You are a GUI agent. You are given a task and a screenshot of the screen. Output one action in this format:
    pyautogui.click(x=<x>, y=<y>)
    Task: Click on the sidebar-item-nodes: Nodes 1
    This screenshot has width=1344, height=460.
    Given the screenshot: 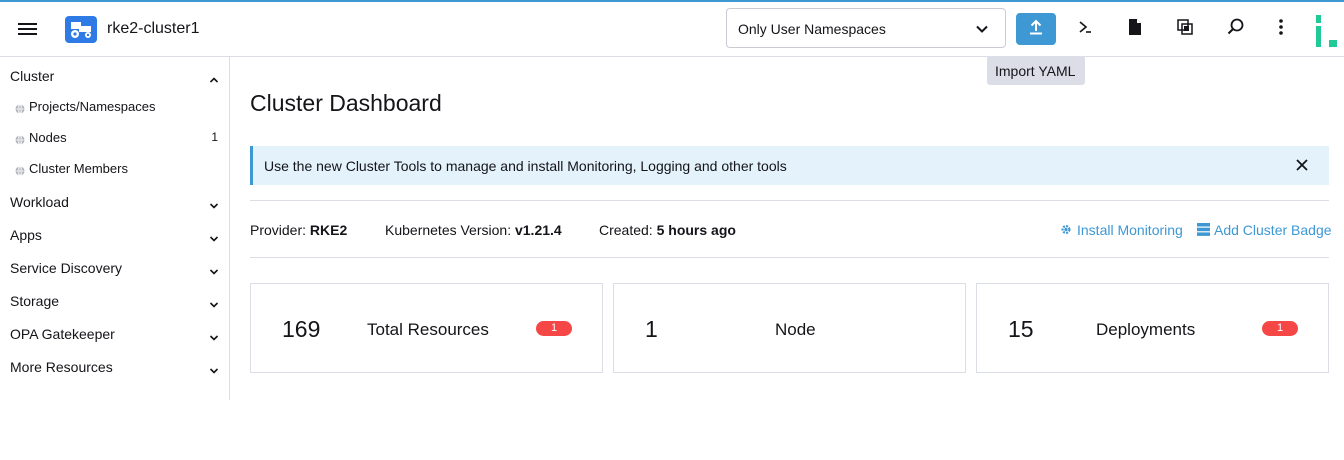 What is the action you would take?
    pyautogui.click(x=114, y=137)
    